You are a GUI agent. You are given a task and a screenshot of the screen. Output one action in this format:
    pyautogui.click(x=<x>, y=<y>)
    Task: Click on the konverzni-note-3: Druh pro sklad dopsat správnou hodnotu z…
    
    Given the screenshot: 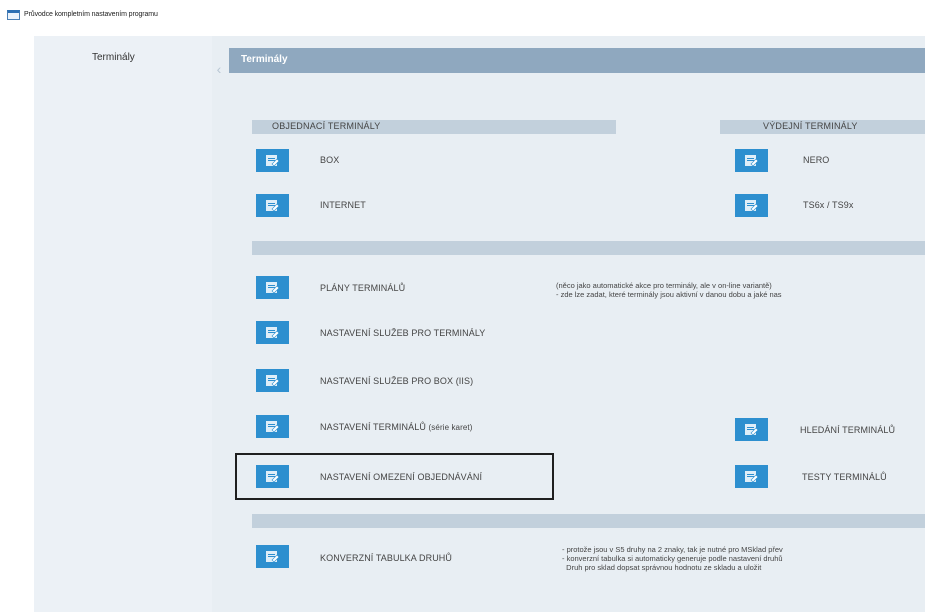 What is the action you would take?
    pyautogui.click(x=662, y=567)
    